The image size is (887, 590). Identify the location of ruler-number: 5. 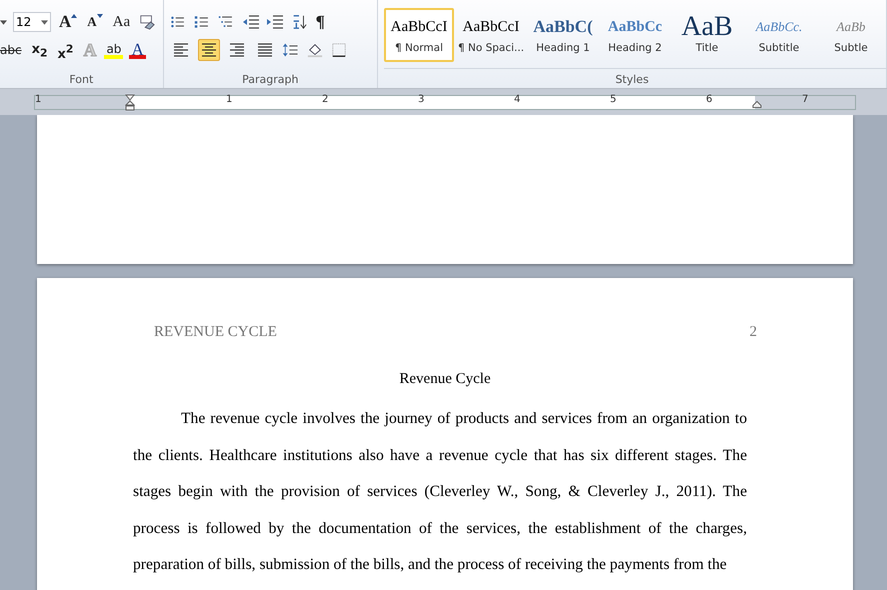
(613, 99).